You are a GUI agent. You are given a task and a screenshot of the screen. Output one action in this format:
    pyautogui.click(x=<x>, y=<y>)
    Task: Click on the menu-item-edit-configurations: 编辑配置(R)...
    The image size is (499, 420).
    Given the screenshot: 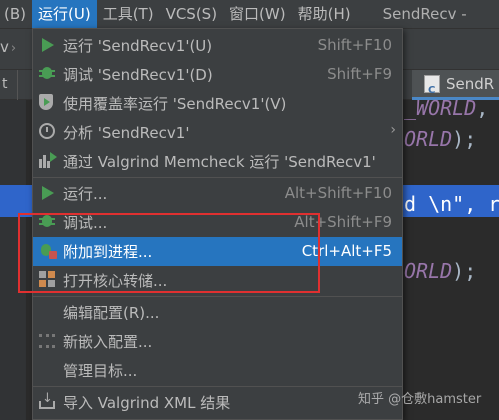 What is the action you would take?
    pyautogui.click(x=217, y=312)
    